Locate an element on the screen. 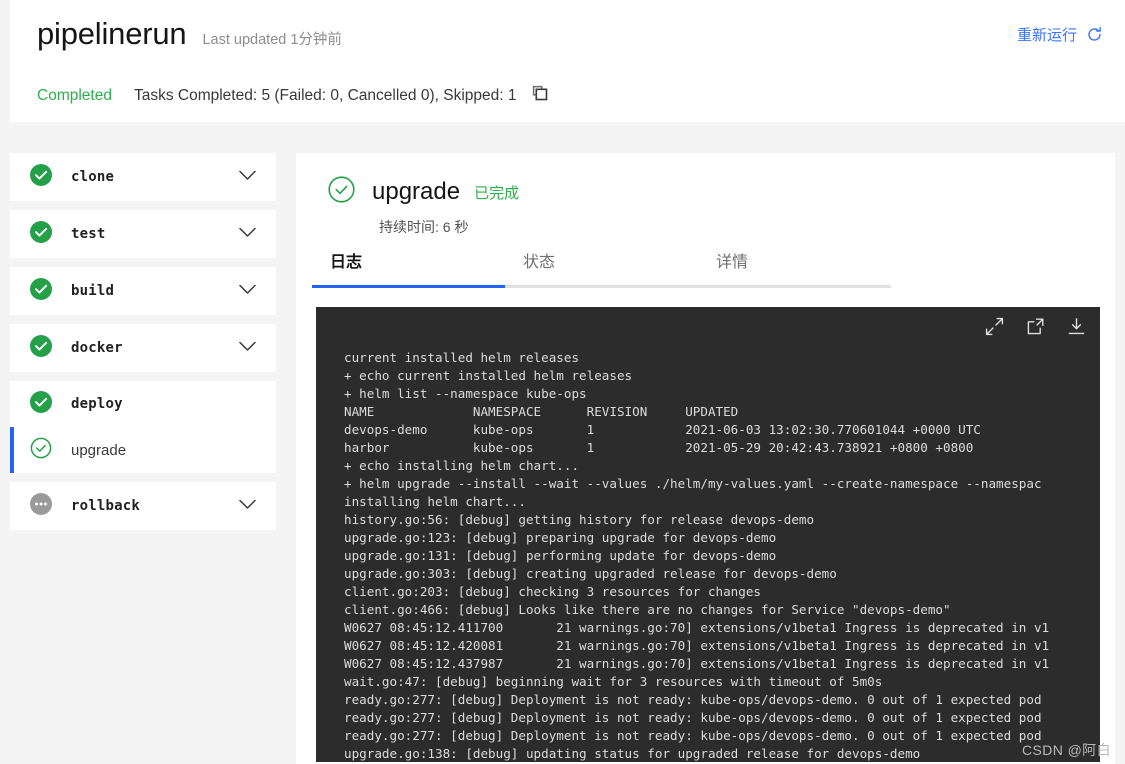 The image size is (1125, 764). sidebar-item-build: build is located at coordinates (143, 291).